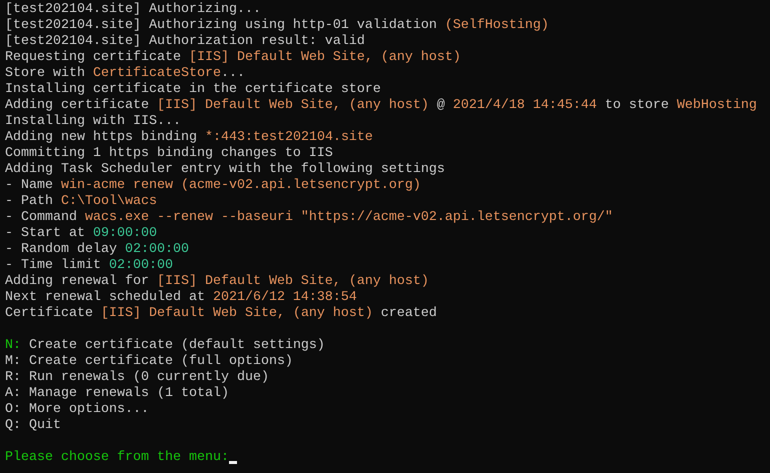 The width and height of the screenshot is (770, 473). I want to click on output-line: Q: Quit, so click(33, 426).